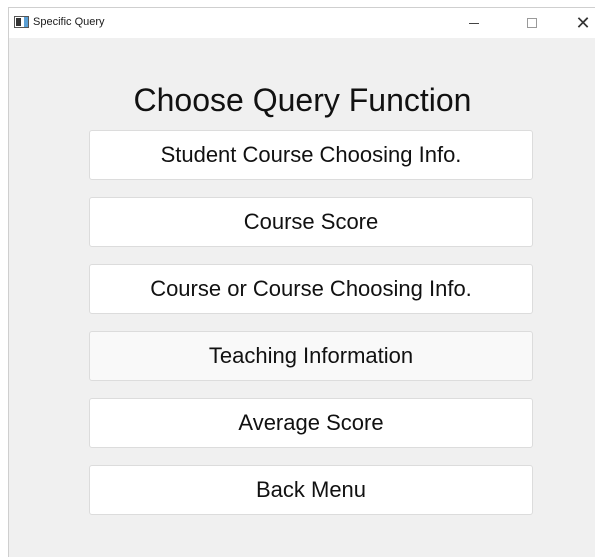 The image size is (595, 557). What do you see at coordinates (583, 22) in the screenshot?
I see `close-icon: ✕` at bounding box center [583, 22].